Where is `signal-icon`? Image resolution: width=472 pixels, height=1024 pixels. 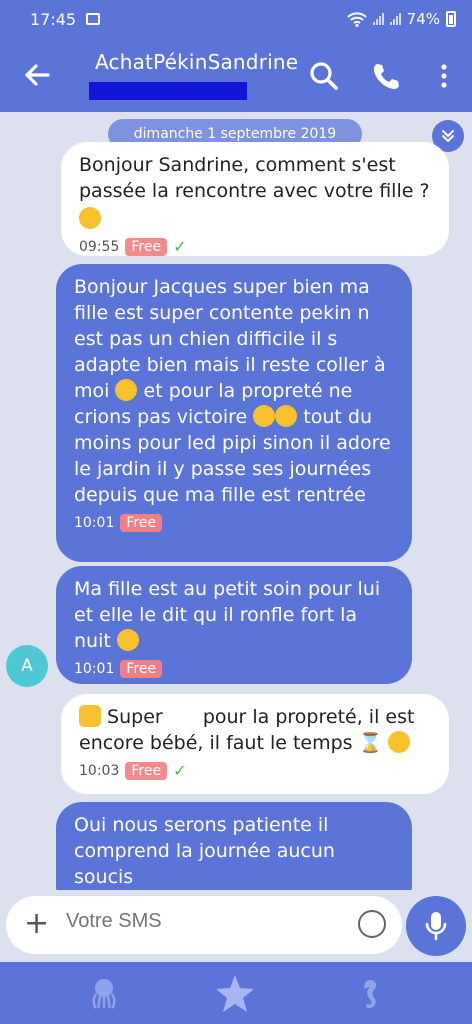
signal-icon is located at coordinates (378, 19).